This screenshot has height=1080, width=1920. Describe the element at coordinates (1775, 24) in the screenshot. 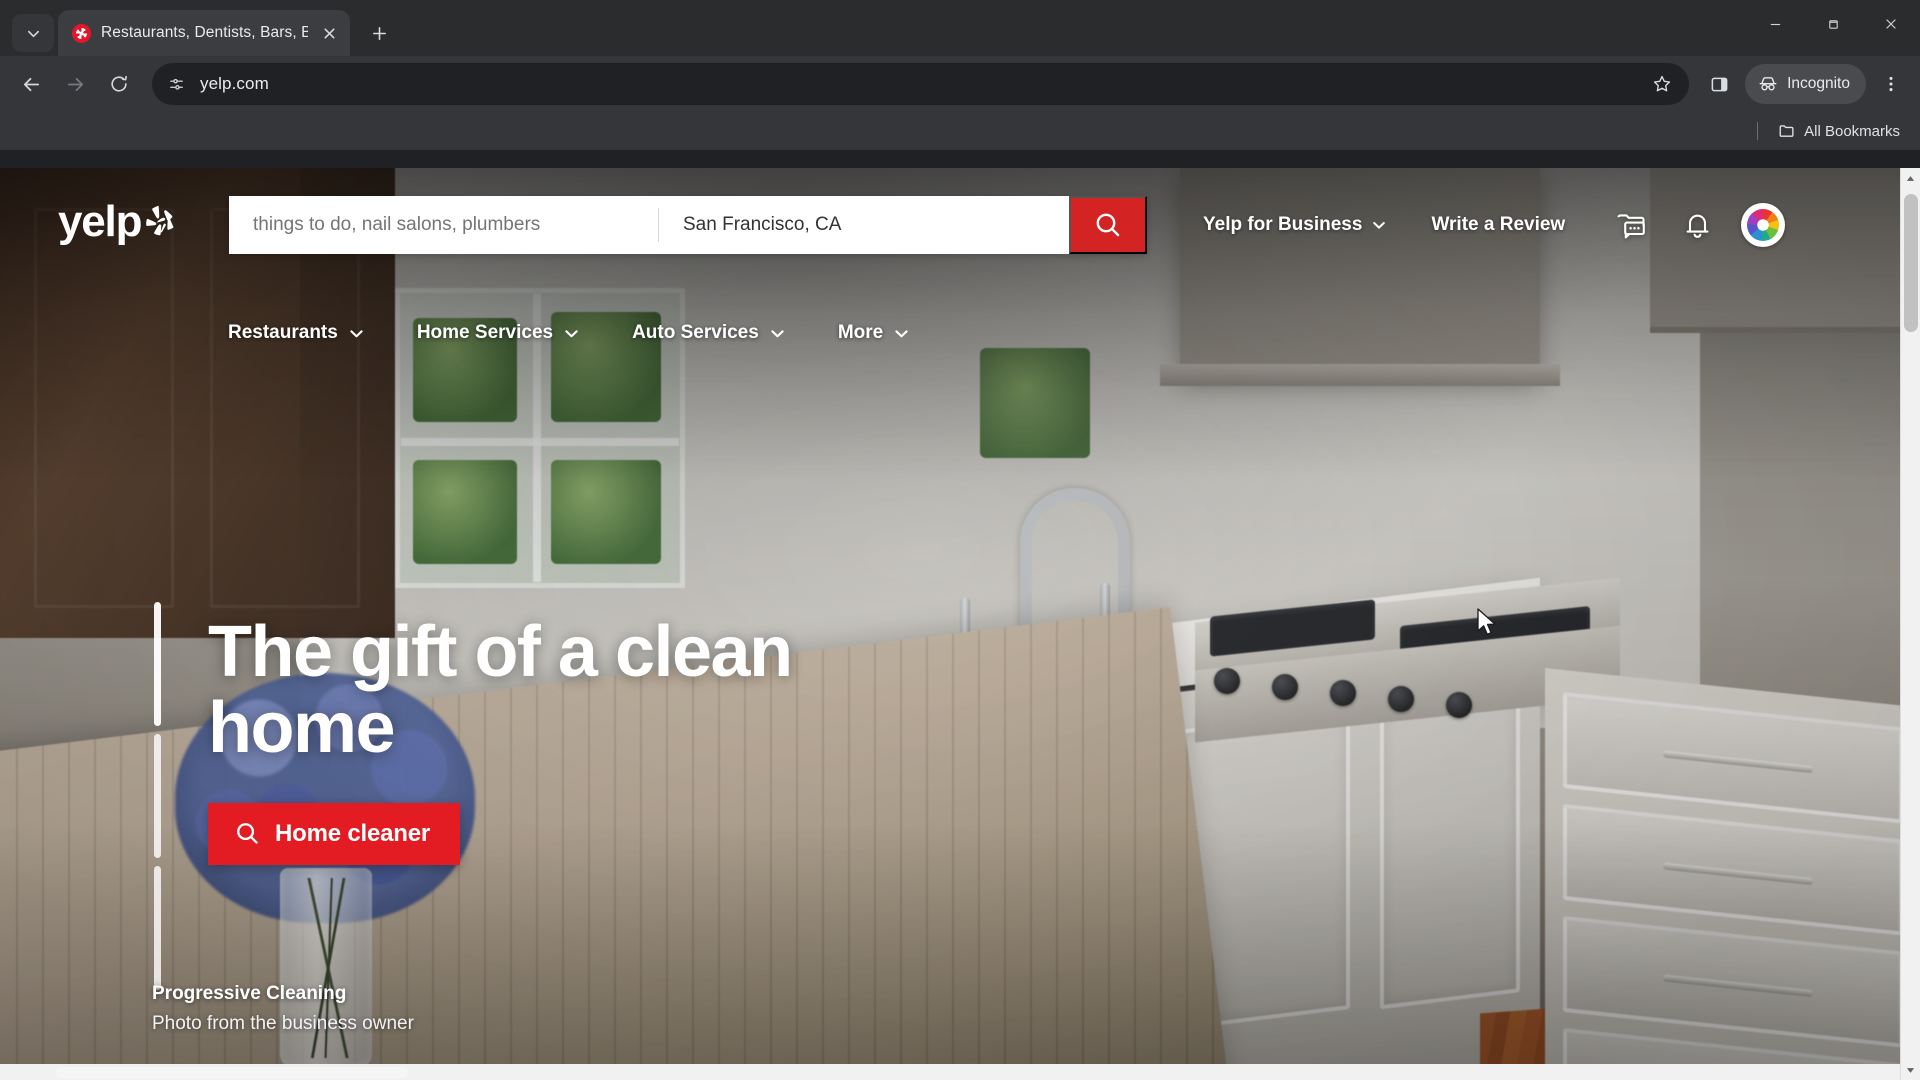

I see `minimize-button` at that location.